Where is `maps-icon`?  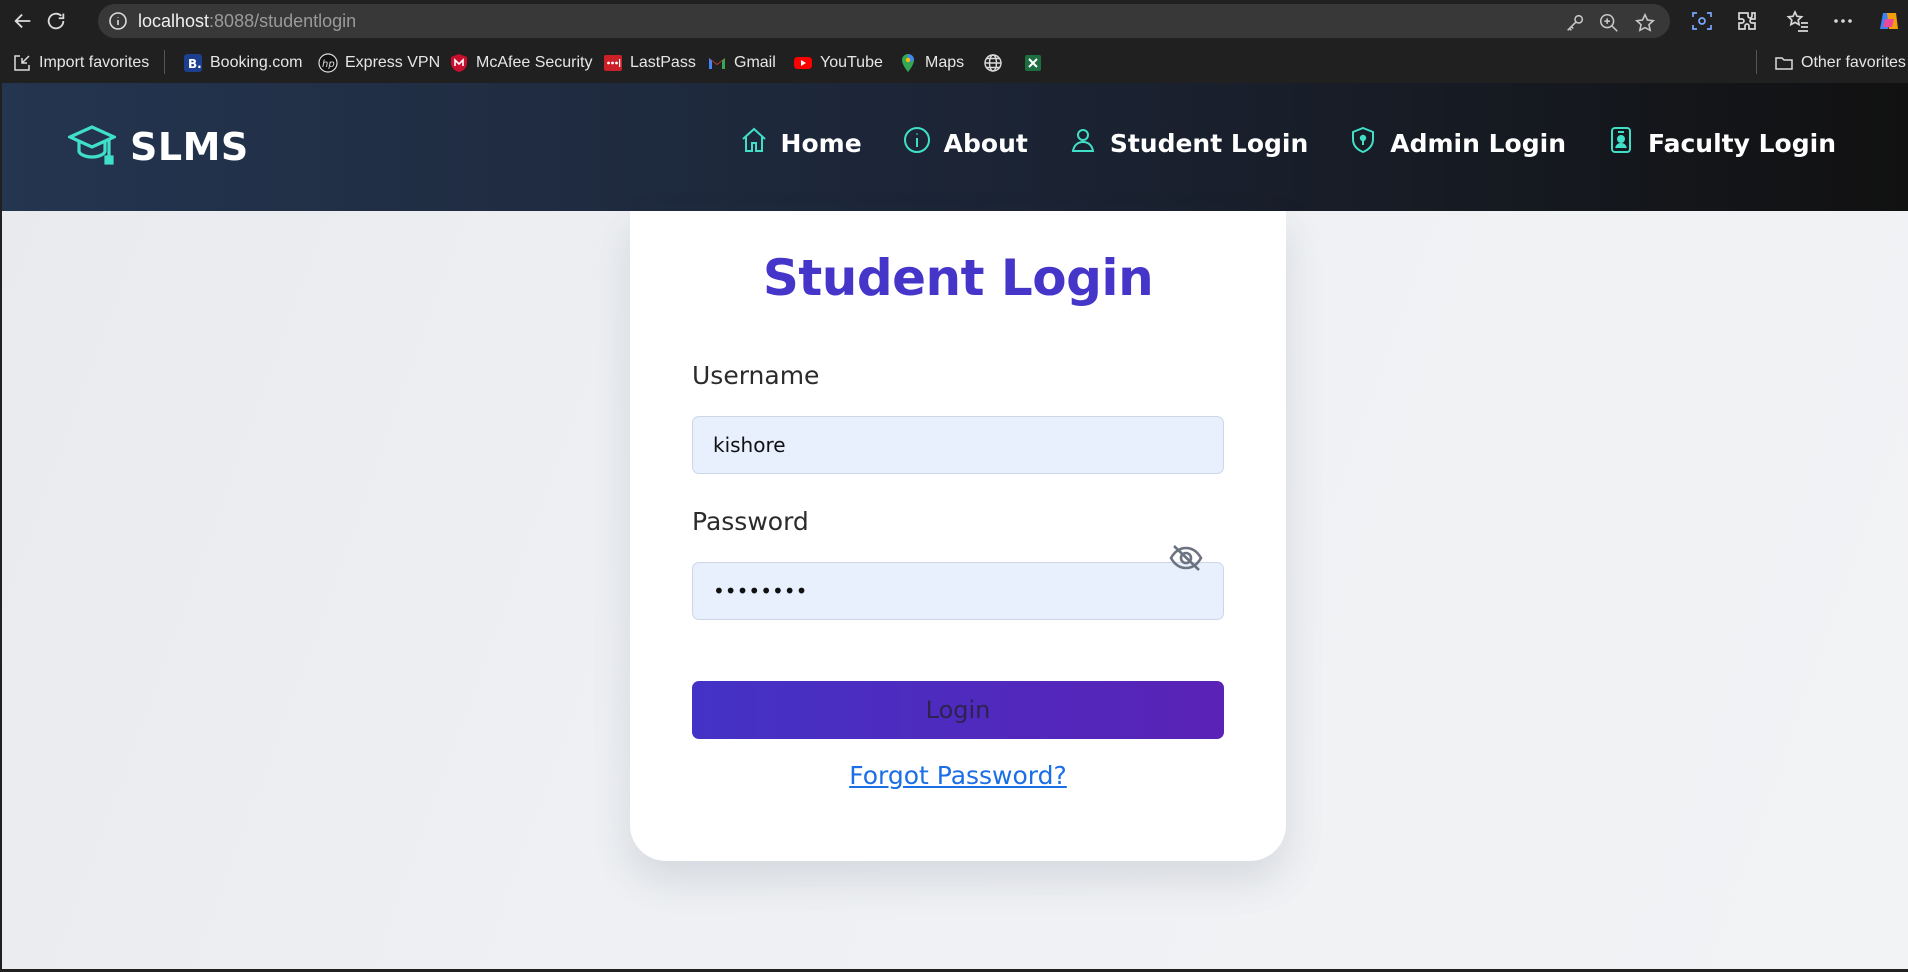
maps-icon is located at coordinates (908, 63).